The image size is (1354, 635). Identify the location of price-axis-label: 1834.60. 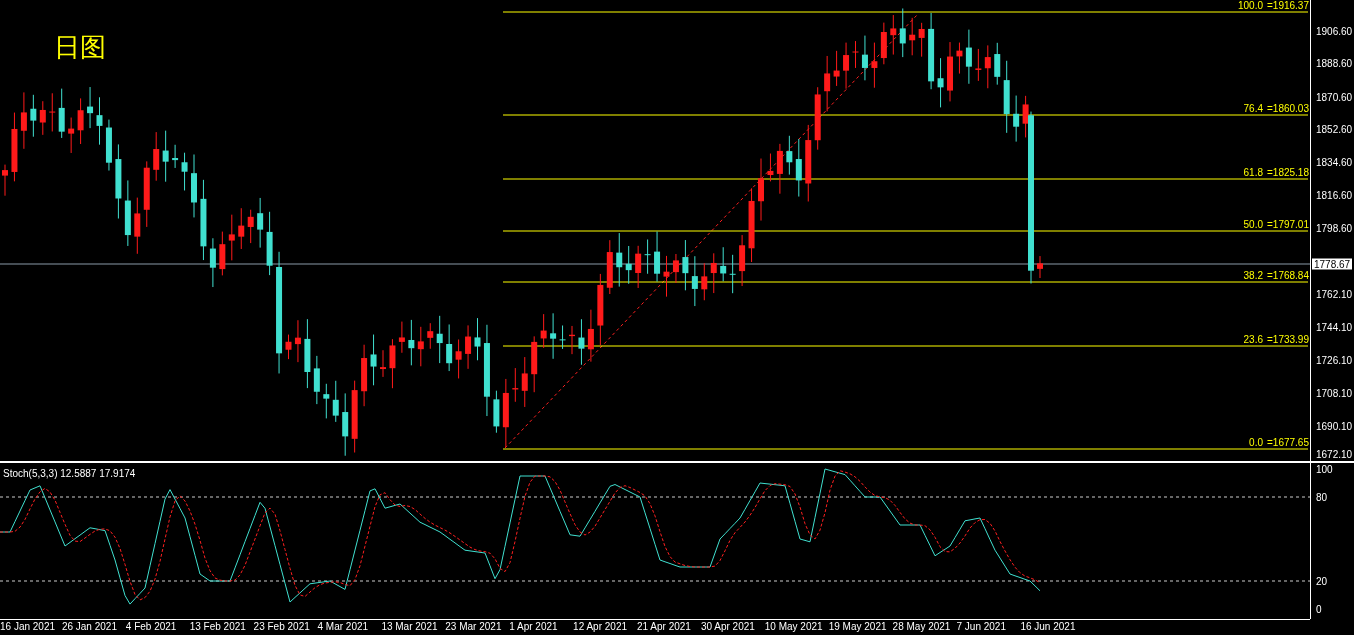
(1334, 162).